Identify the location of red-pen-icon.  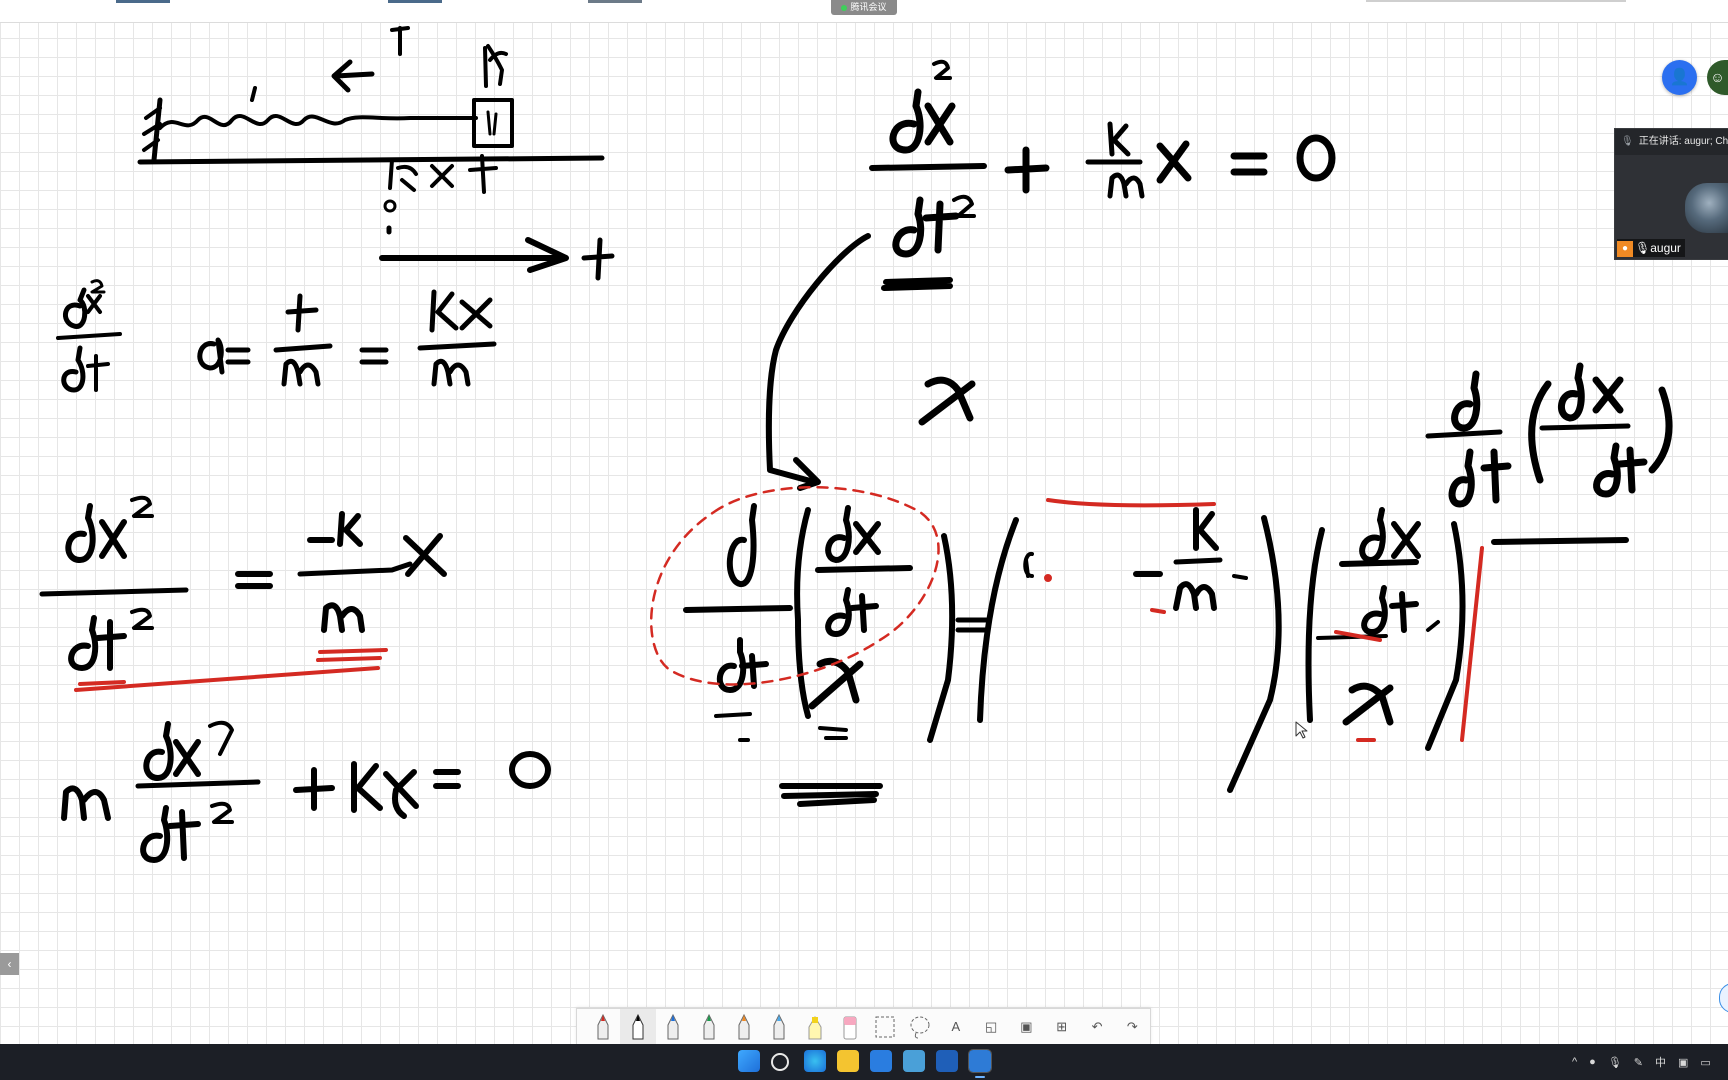
(603, 1026).